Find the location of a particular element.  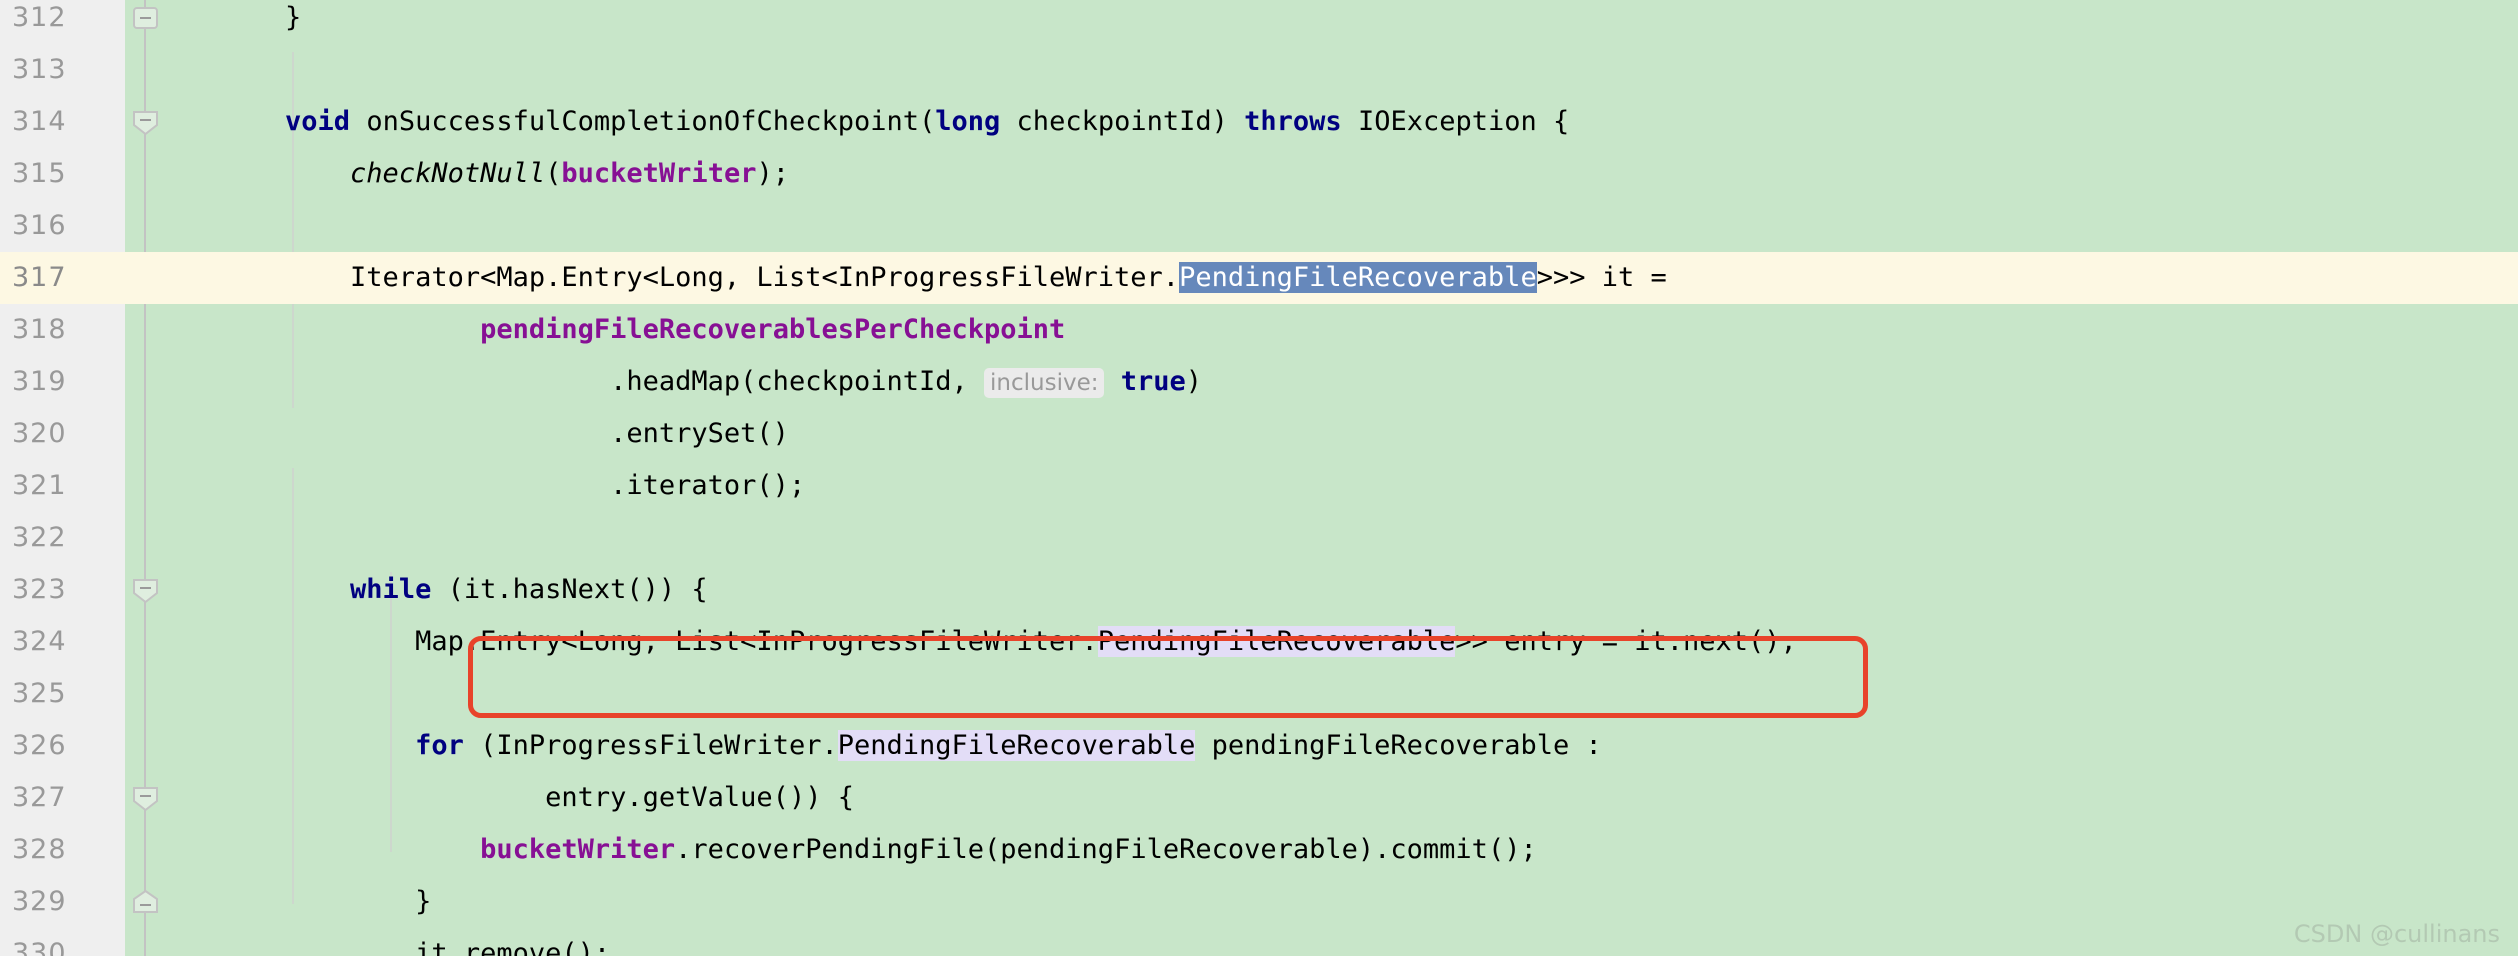

token-kw: true is located at coordinates (1153, 381).